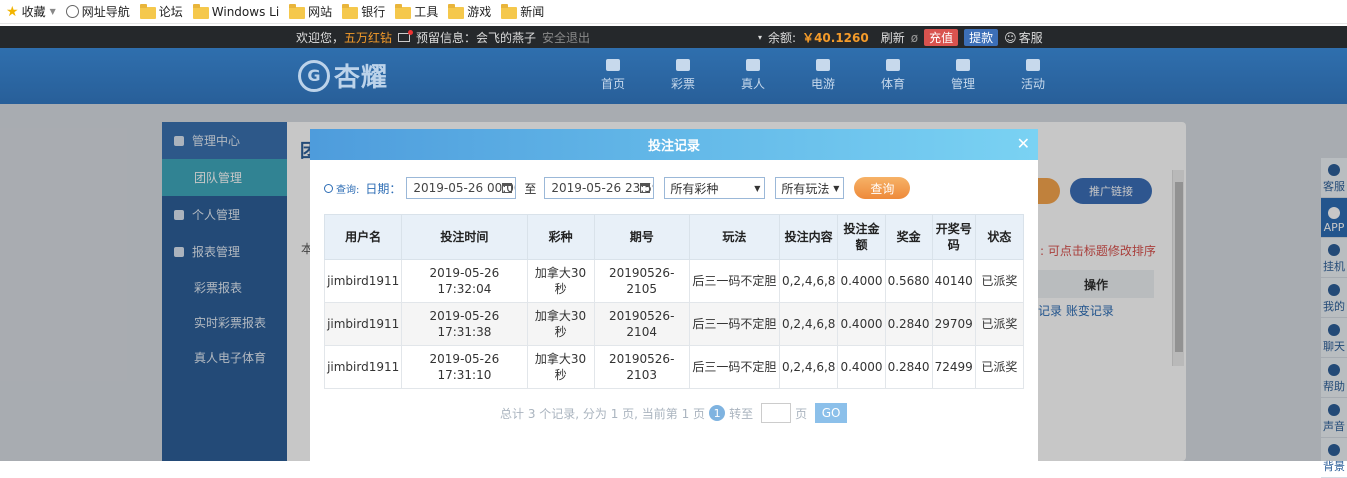 The width and height of the screenshot is (1347, 478). I want to click on bookmark-label: 新闻, so click(532, 12).